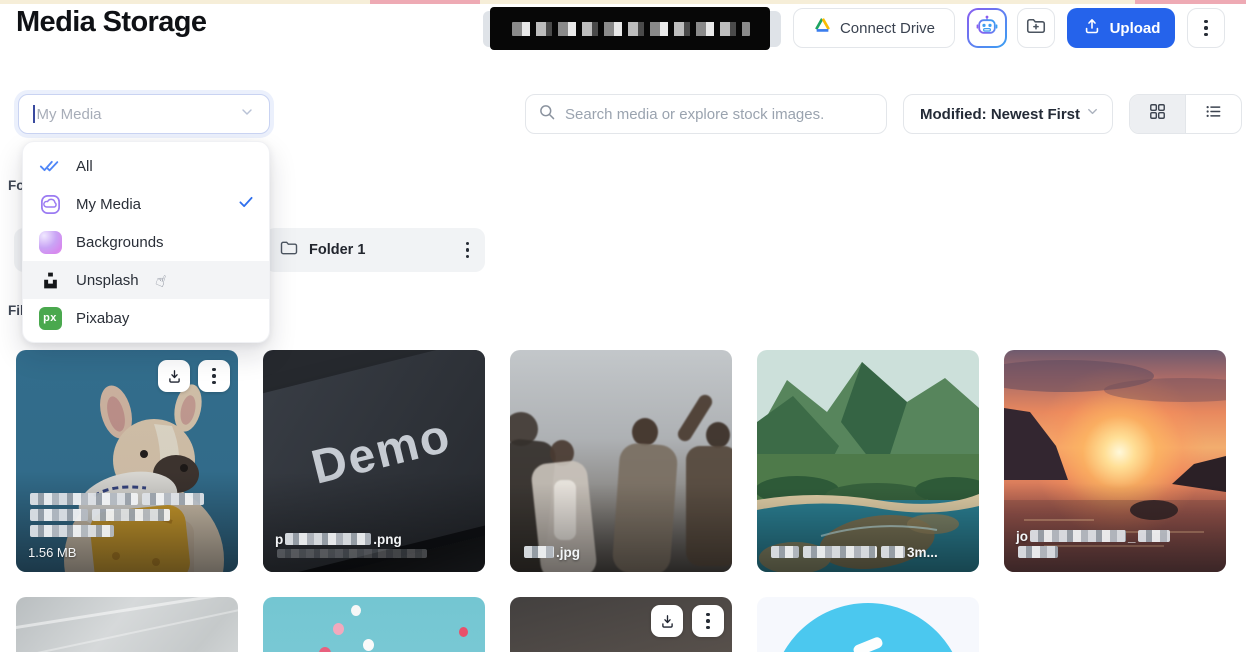 This screenshot has height=652, width=1246. Describe the element at coordinates (547, 114) in the screenshot. I see `search-icon` at that location.